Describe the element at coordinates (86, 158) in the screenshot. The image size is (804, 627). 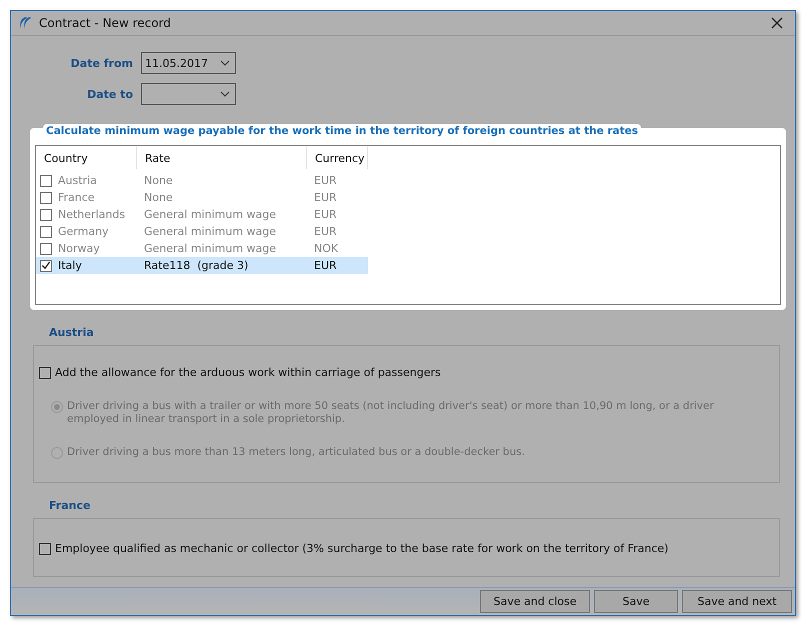
I see `column-header: Country` at that location.